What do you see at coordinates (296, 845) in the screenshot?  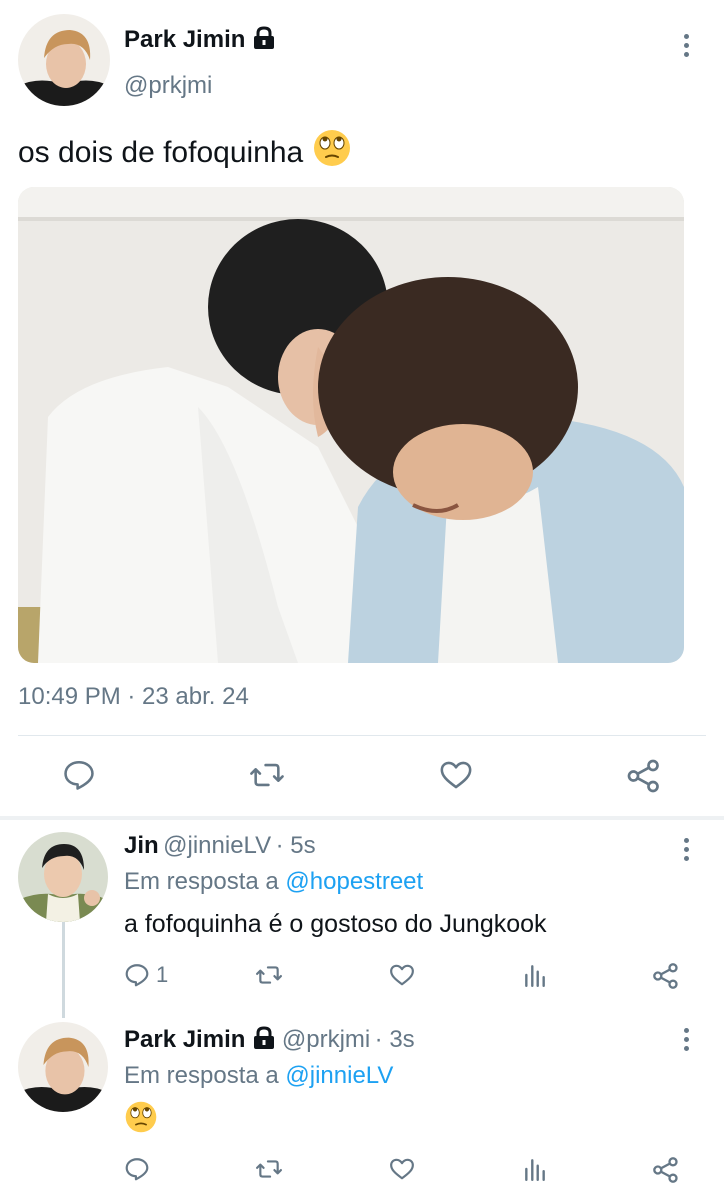 I see `reply-time: · 5s` at bounding box center [296, 845].